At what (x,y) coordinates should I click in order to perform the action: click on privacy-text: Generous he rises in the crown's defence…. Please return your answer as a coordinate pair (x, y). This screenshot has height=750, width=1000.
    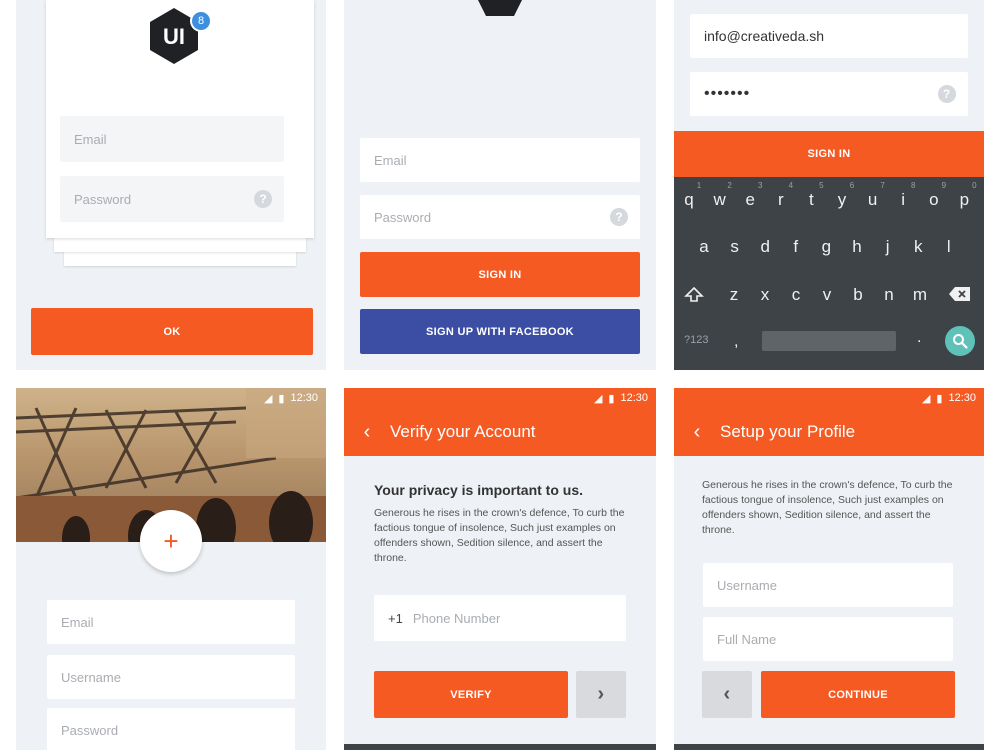
    Looking at the image, I should click on (499, 535).